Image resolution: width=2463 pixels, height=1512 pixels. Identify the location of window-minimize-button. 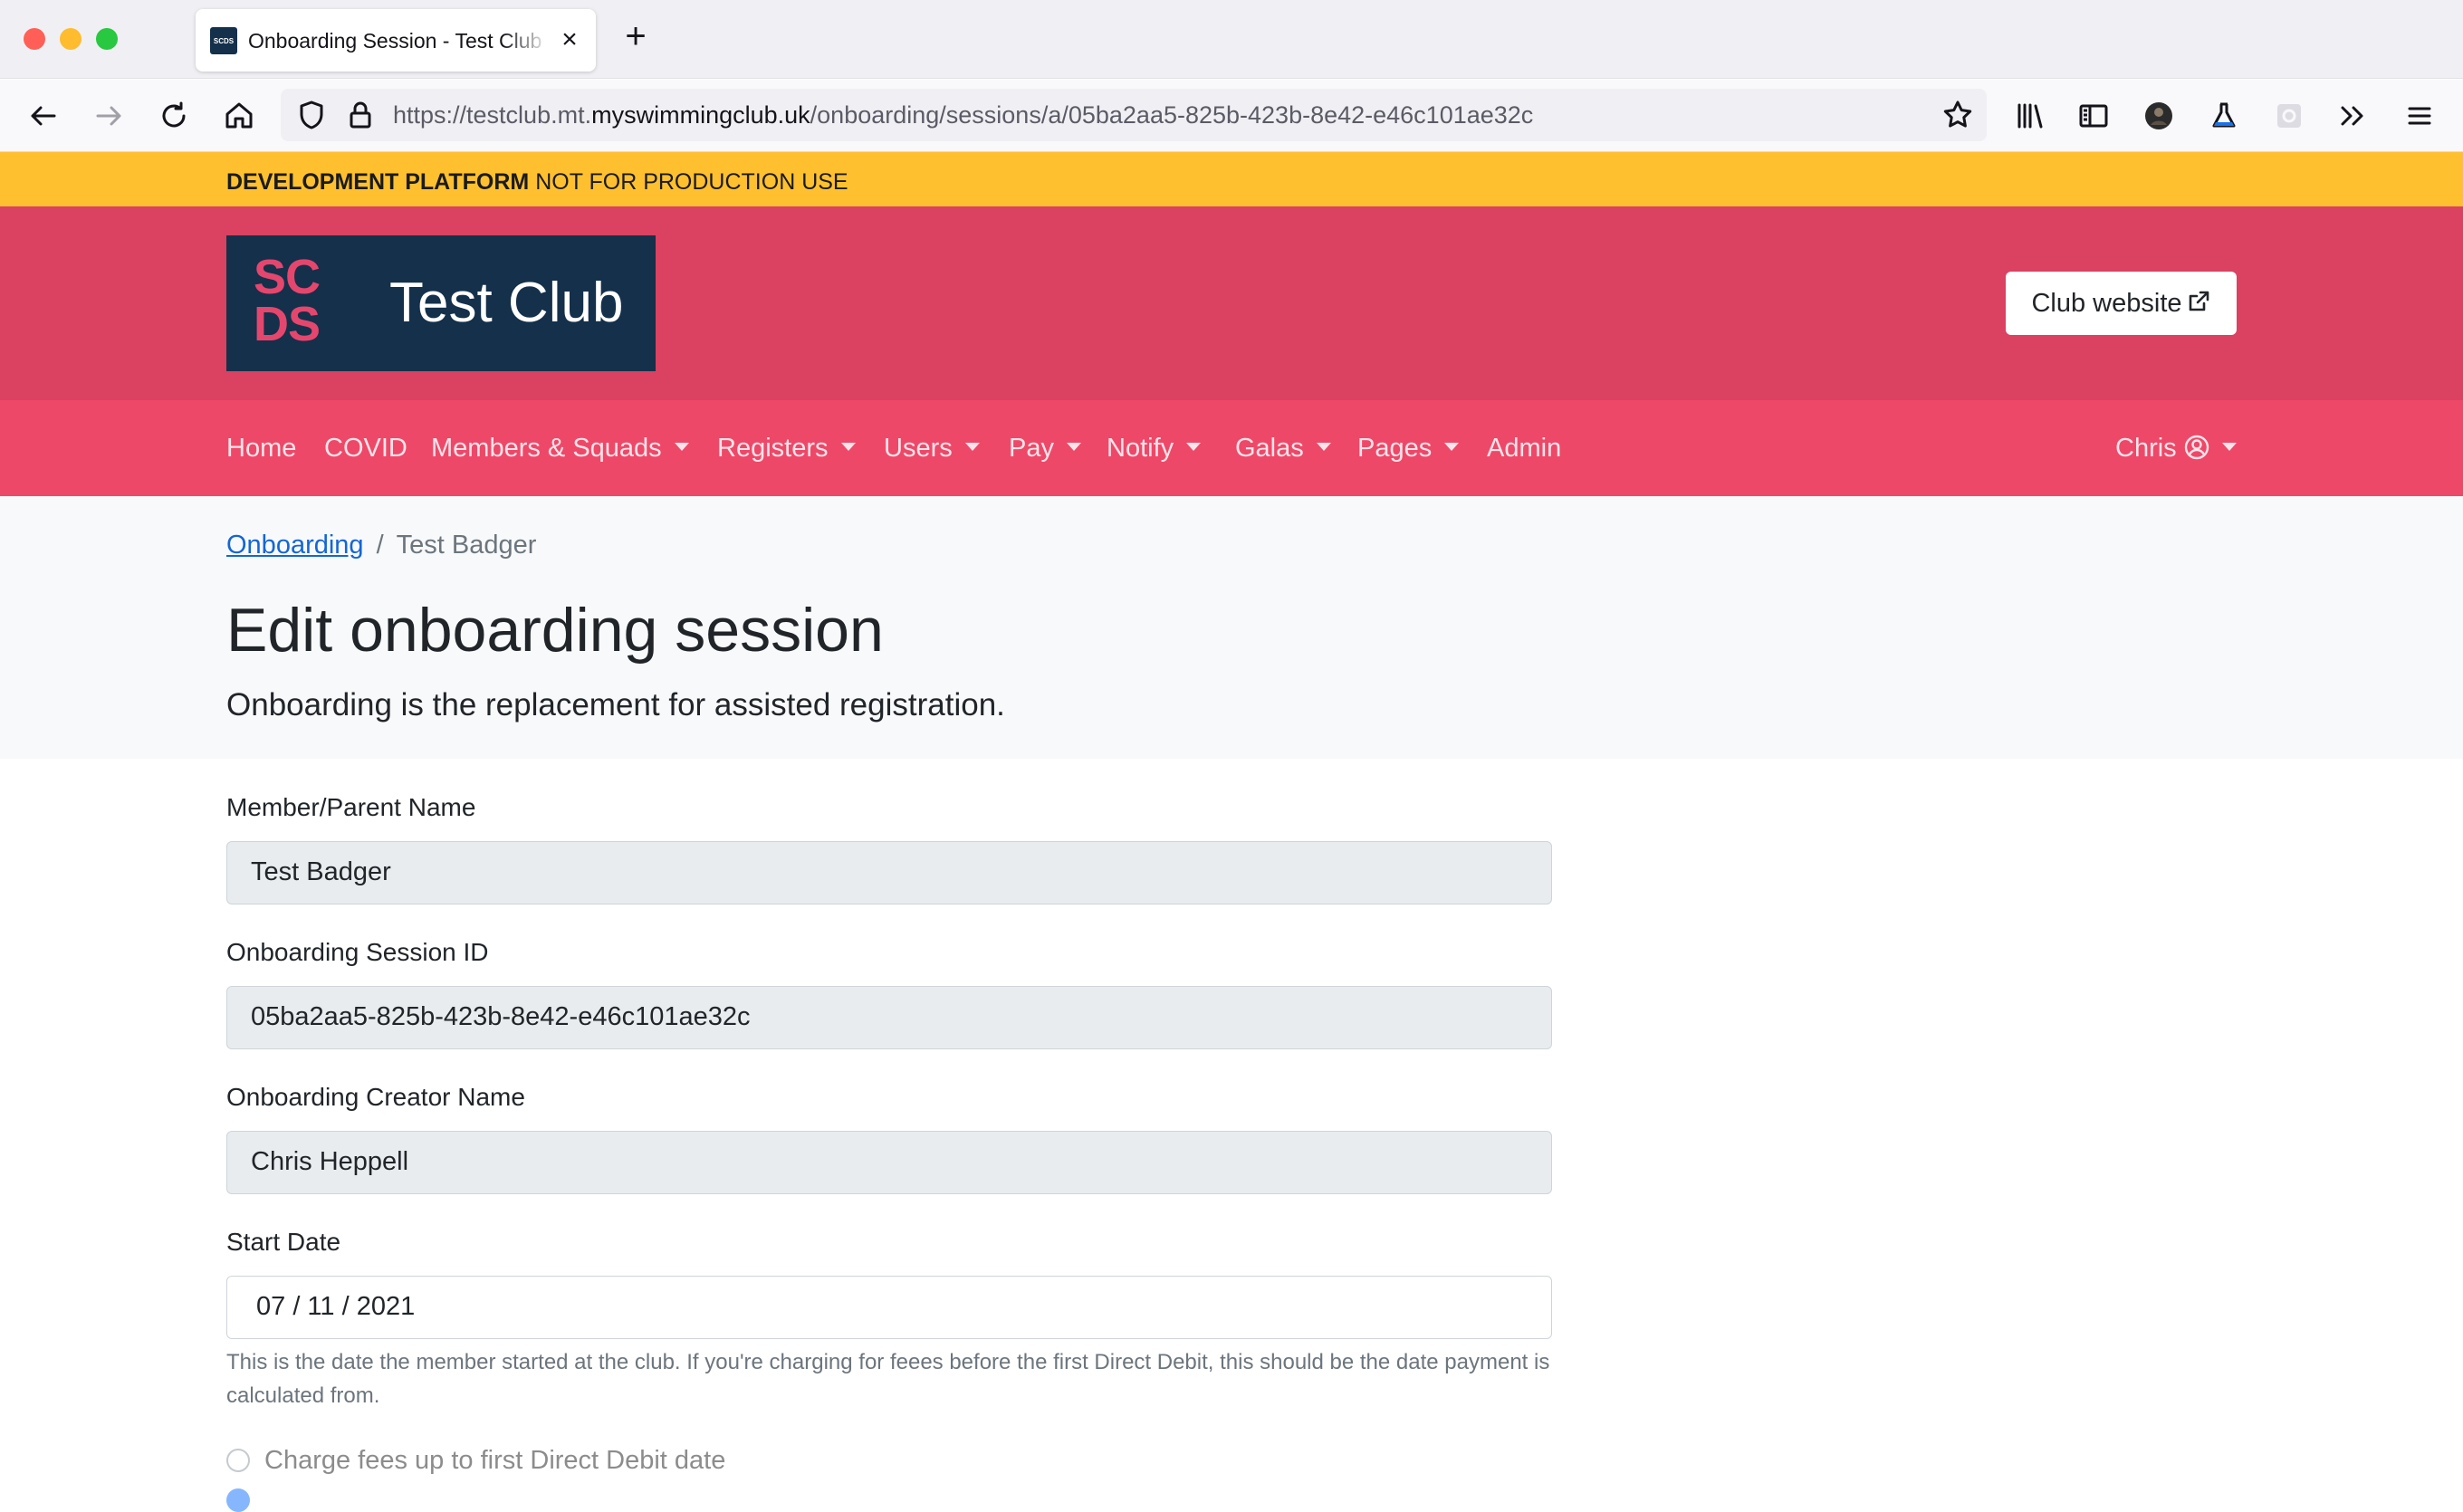
(70, 39).